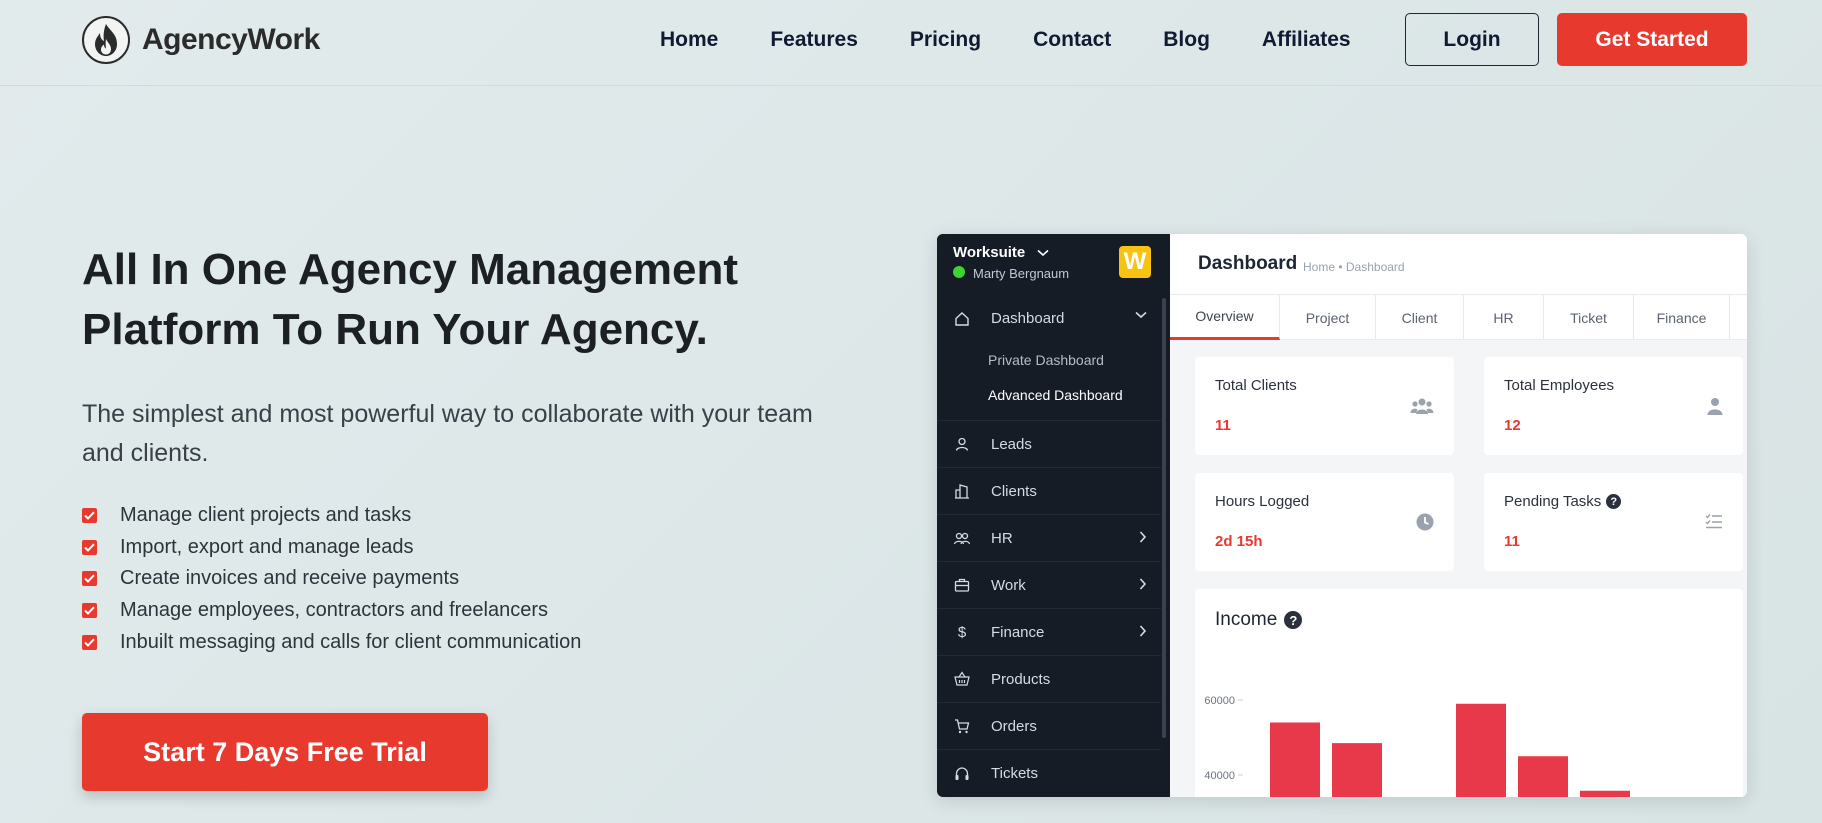 This screenshot has width=1822, height=823. Describe the element at coordinates (1614, 501) in the screenshot. I see `question-icon: ?` at that location.